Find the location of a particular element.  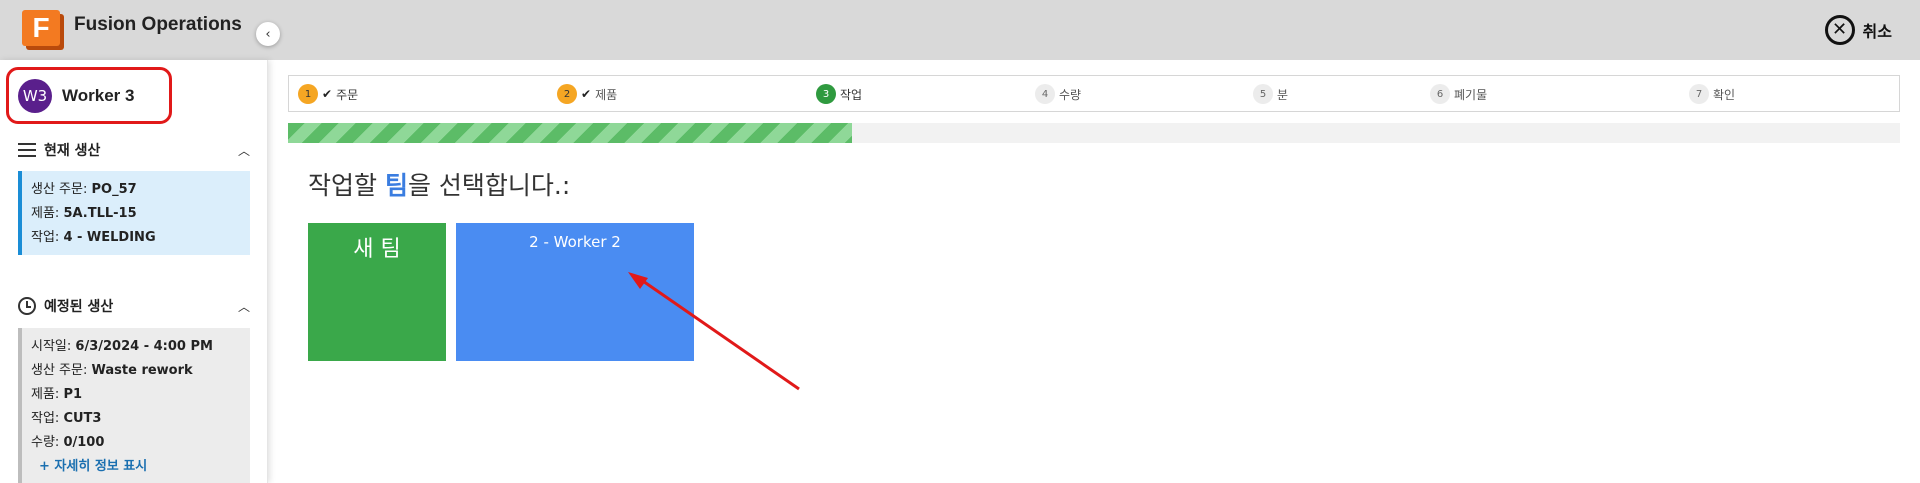

planned-order-row: 생산 주문: Waste rework is located at coordinates (112, 370).